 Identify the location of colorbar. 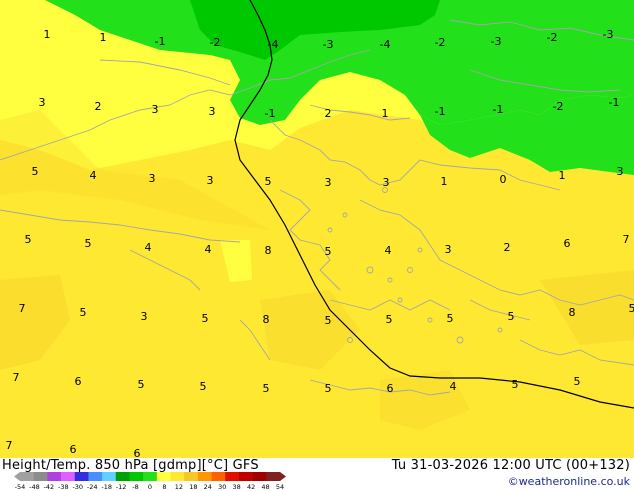
(154, 477).